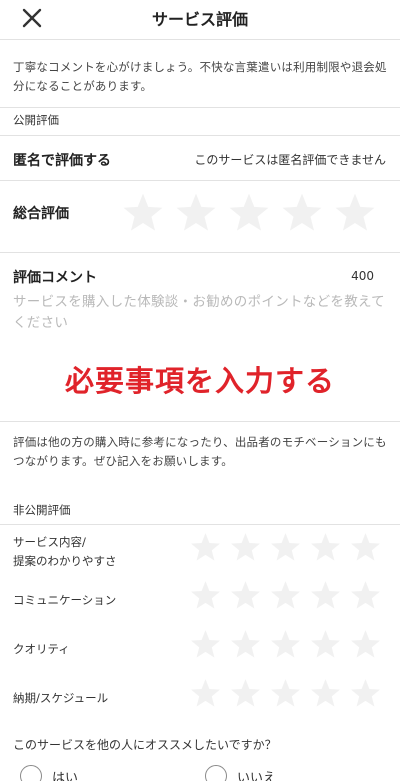 Image resolution: width=400 pixels, height=781 pixels. Describe the element at coordinates (61, 698) in the screenshot. I see `criterion-label: 納期/スケジュール` at that location.